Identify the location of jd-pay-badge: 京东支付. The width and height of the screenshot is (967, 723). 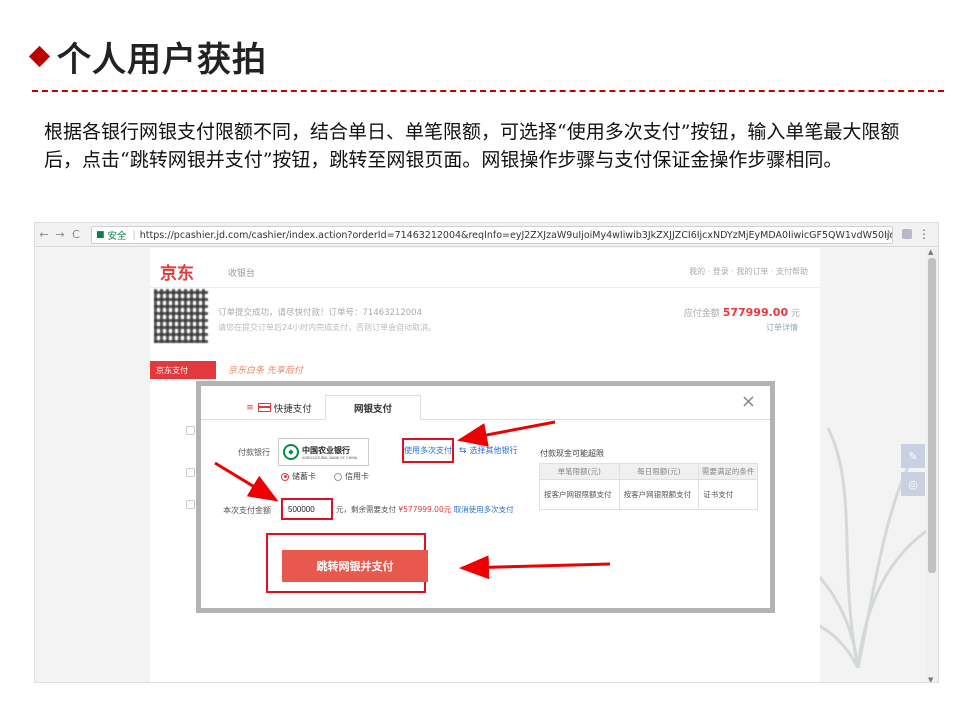
(183, 370).